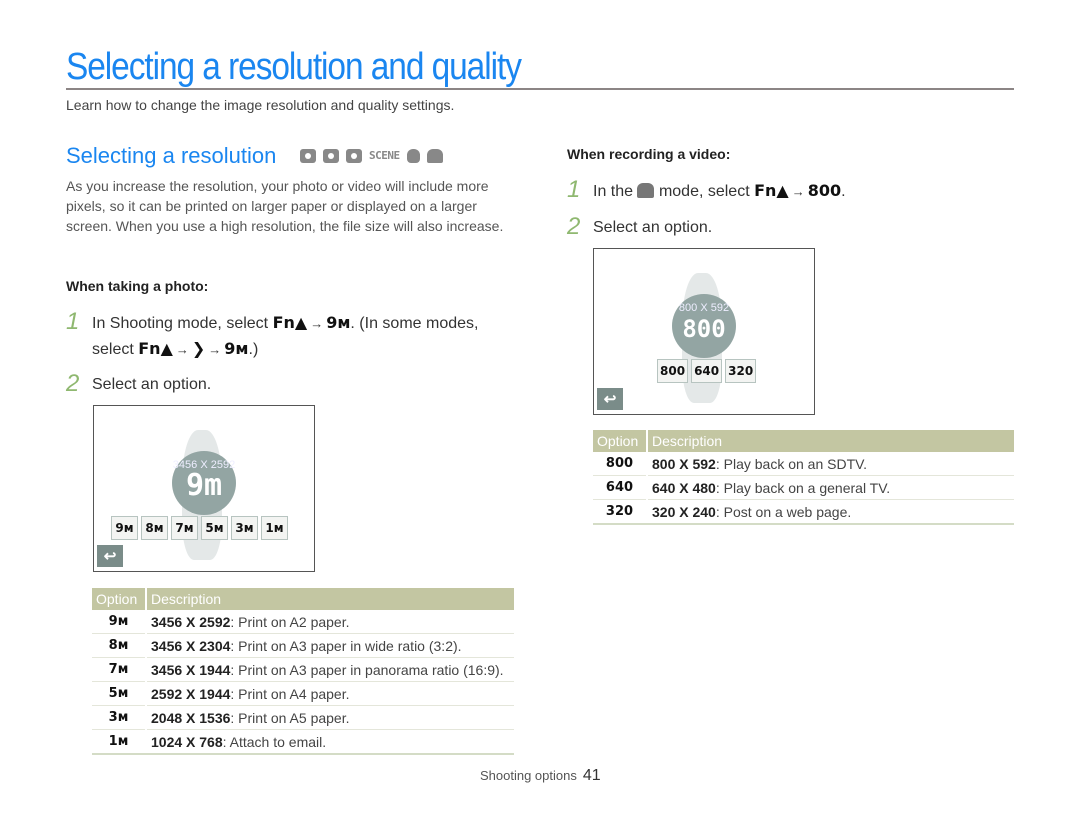 This screenshot has width=1080, height=815. I want to click on description-text: : Print on A3 paper in wide ratio (3:2)., so click(346, 645).